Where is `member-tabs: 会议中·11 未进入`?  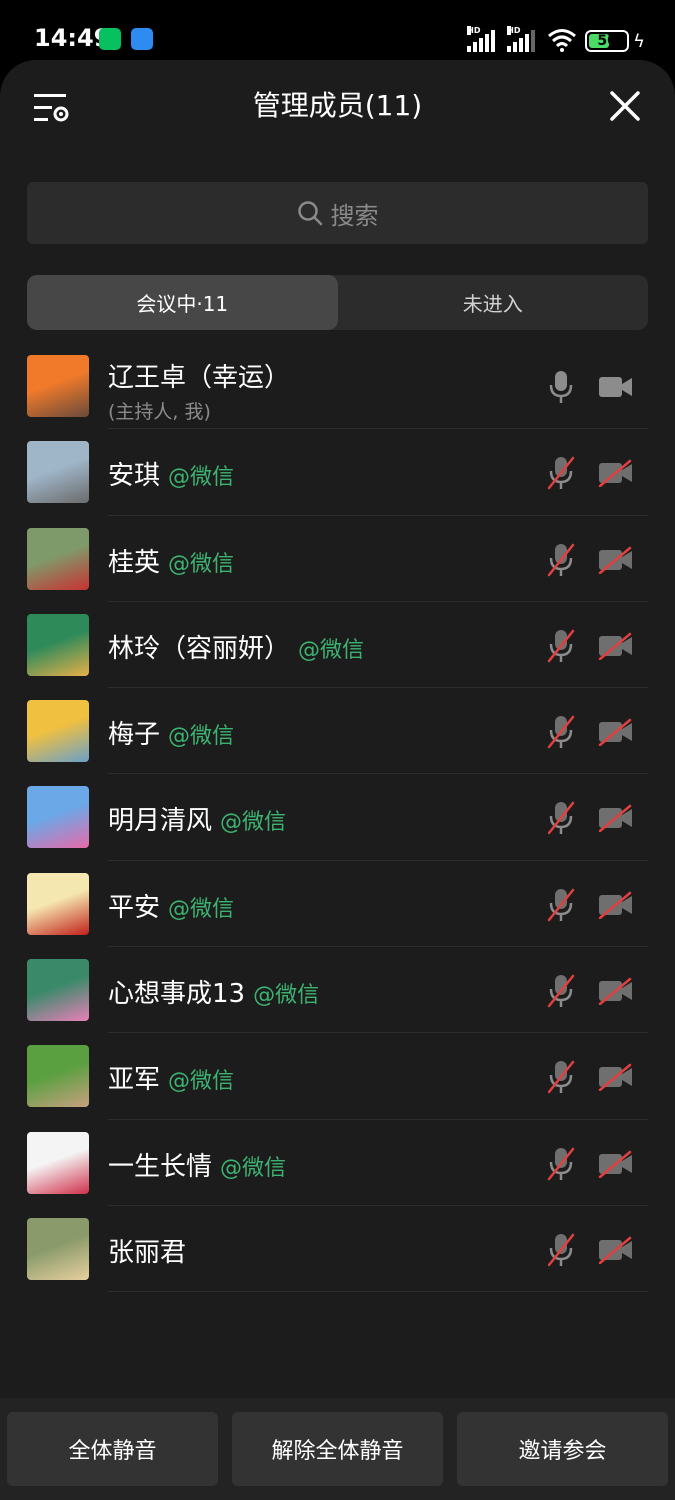
member-tabs: 会议中·11 未进入 is located at coordinates (337, 302).